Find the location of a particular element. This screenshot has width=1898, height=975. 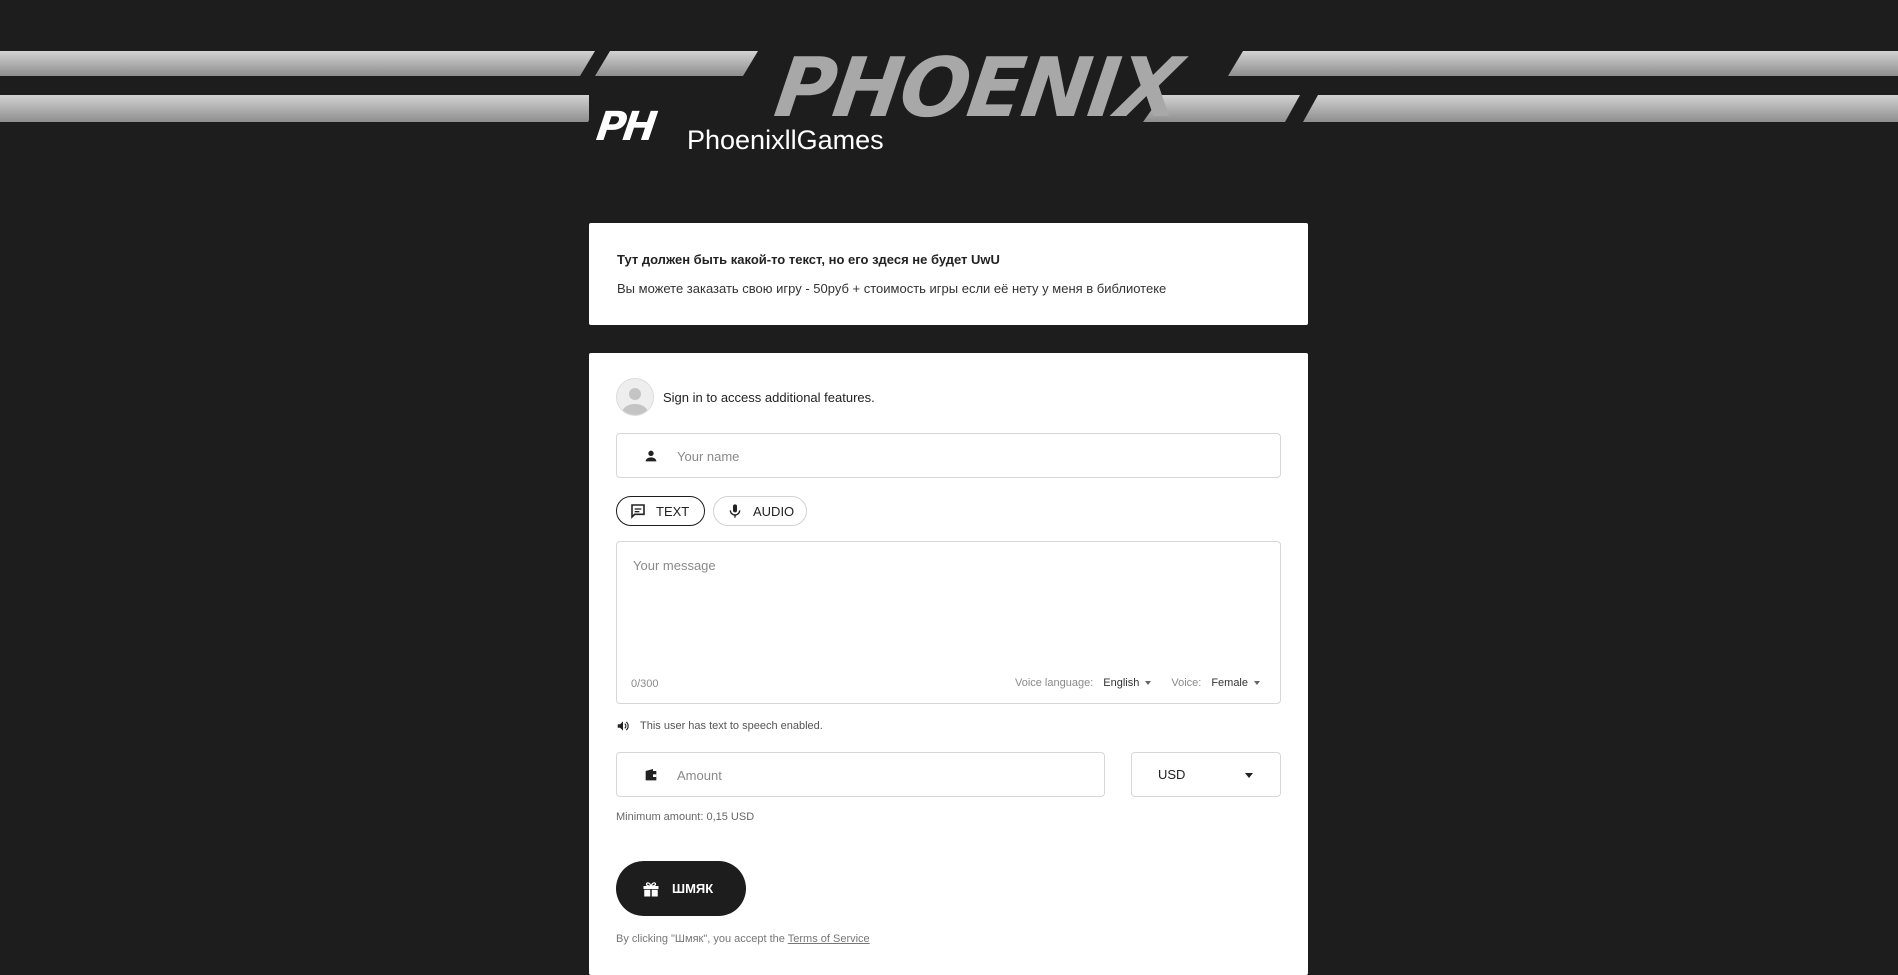

voice-value: Female is located at coordinates (1229, 683).